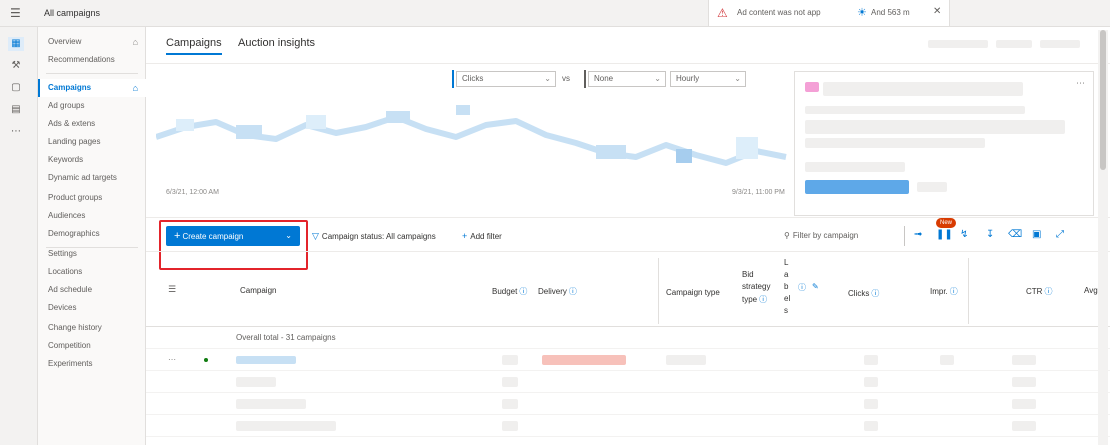  What do you see at coordinates (585, 79) in the screenshot?
I see `metric2-color-bar` at bounding box center [585, 79].